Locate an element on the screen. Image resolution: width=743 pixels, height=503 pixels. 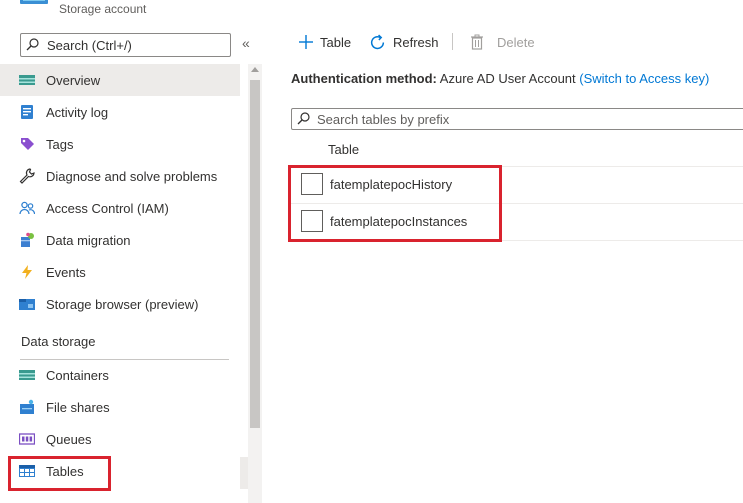
menu-scrollbar is located at coordinates (255, 283).